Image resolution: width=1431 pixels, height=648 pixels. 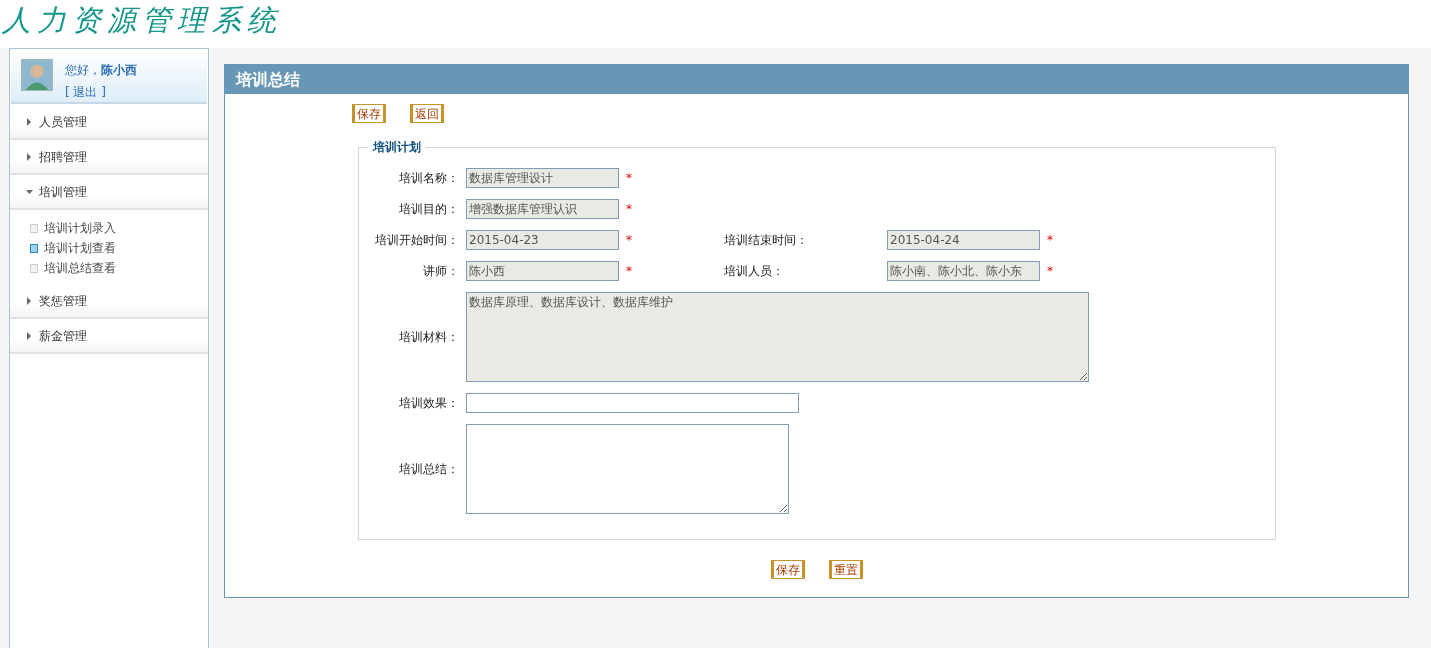 I want to click on field-label: 讲师：, so click(x=441, y=271).